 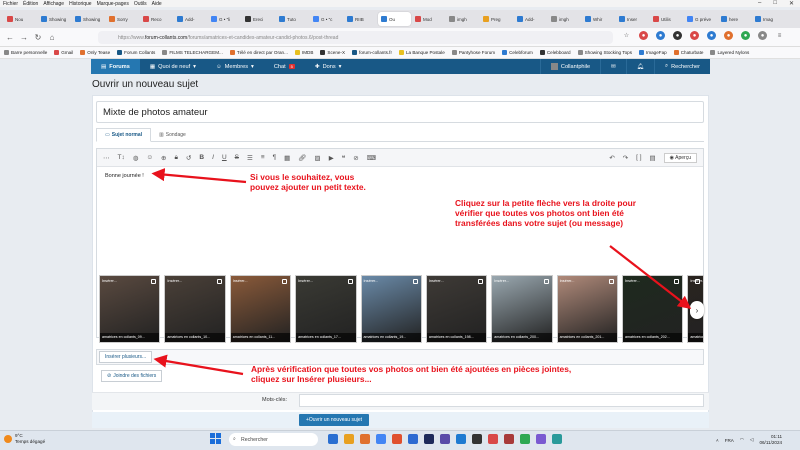 I want to click on drafts-icon: ▤, so click(x=653, y=158).